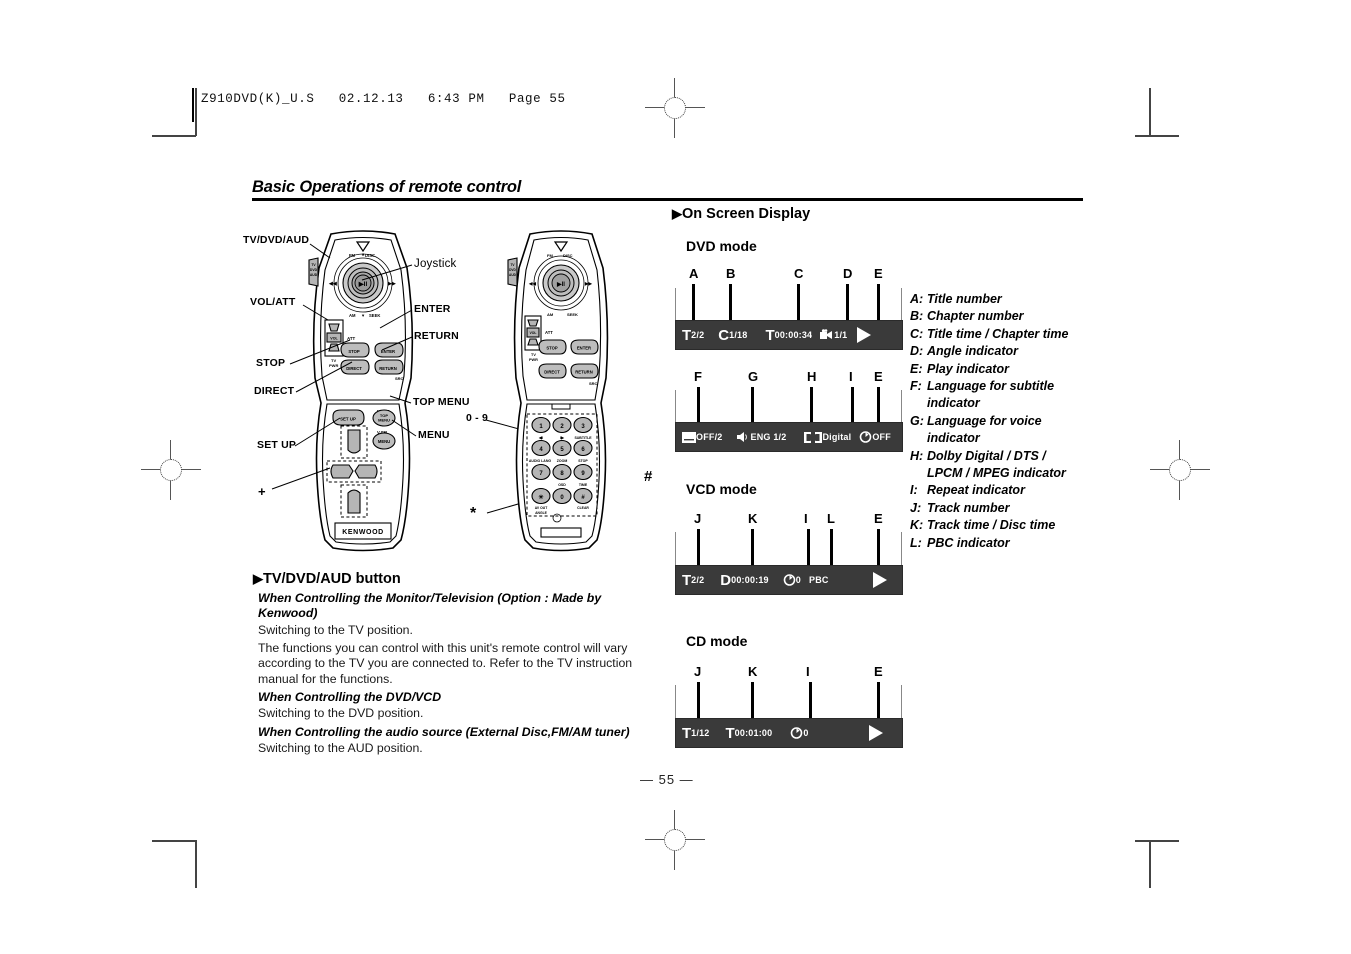 Image resolution: width=1351 pixels, height=954 pixels. What do you see at coordinates (881, 436) in the screenshot?
I see `repeat-value: OFF` at bounding box center [881, 436].